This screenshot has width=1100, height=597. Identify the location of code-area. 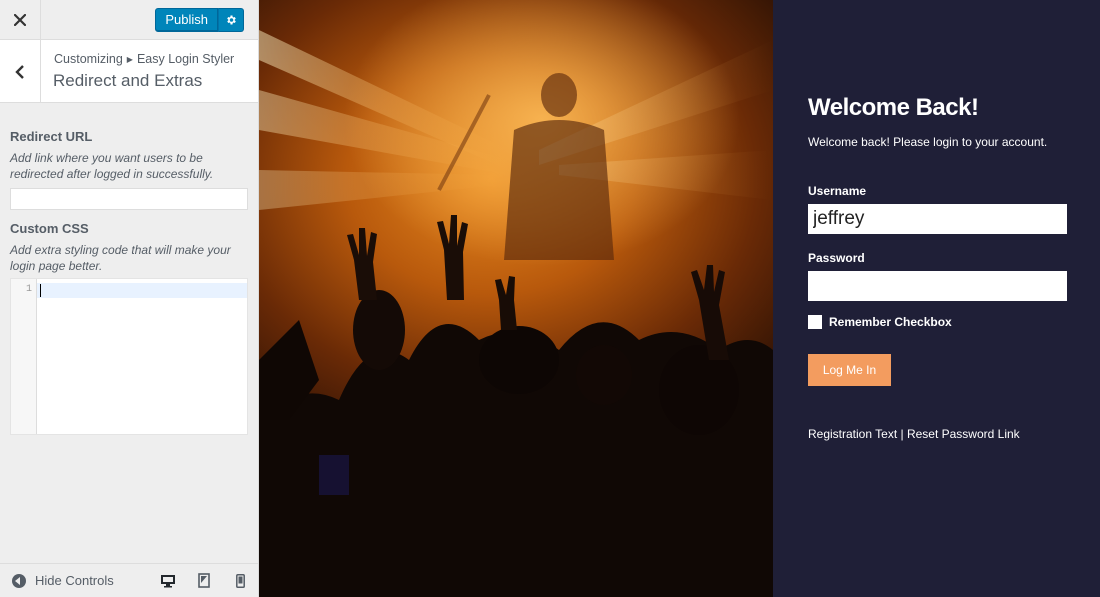
(142, 356).